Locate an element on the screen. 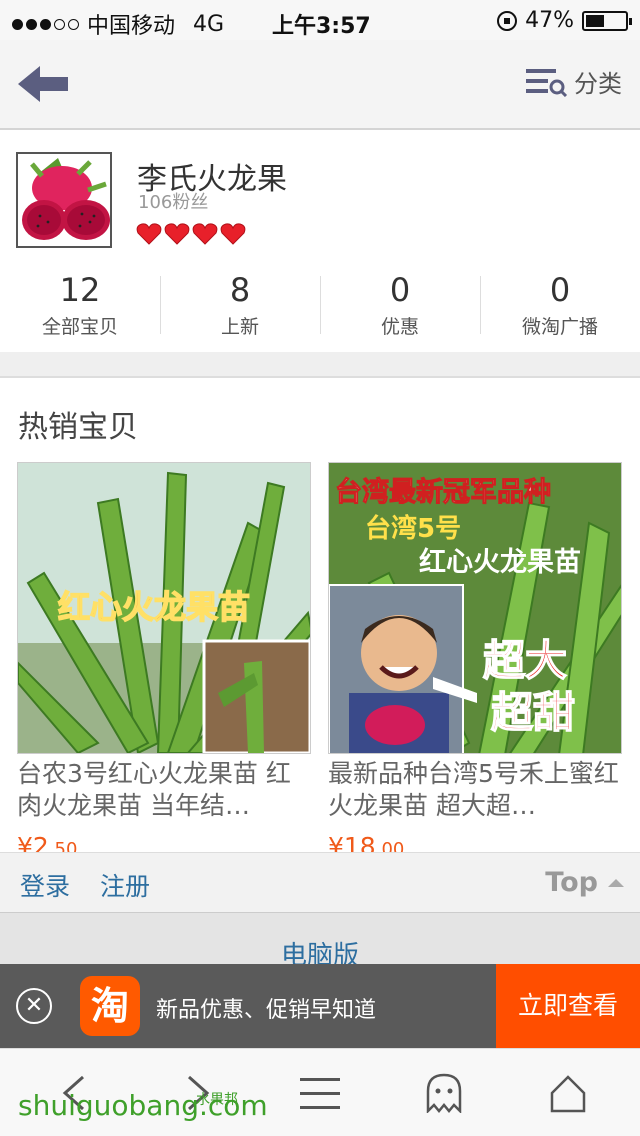 The height and width of the screenshot is (1136, 640). price-decimal: .50 is located at coordinates (63, 845).